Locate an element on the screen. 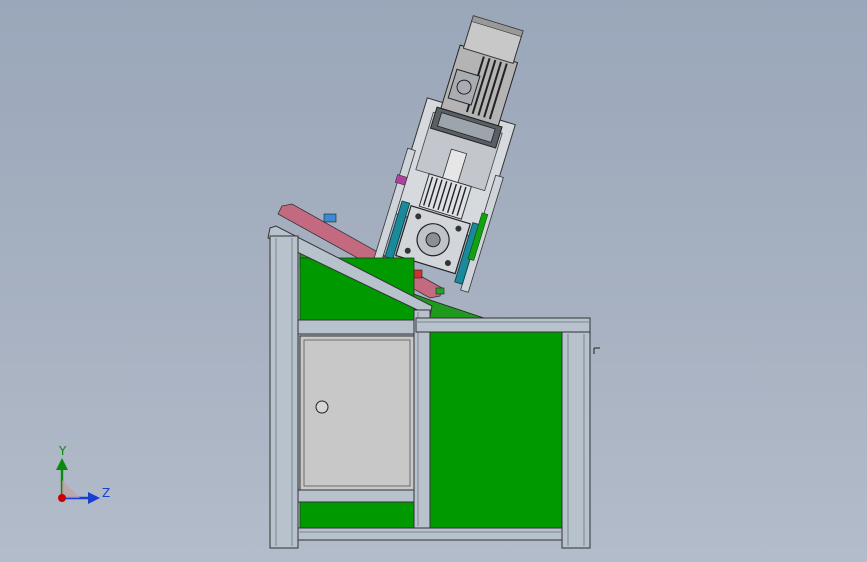  blue-fitting is located at coordinates (330, 218).